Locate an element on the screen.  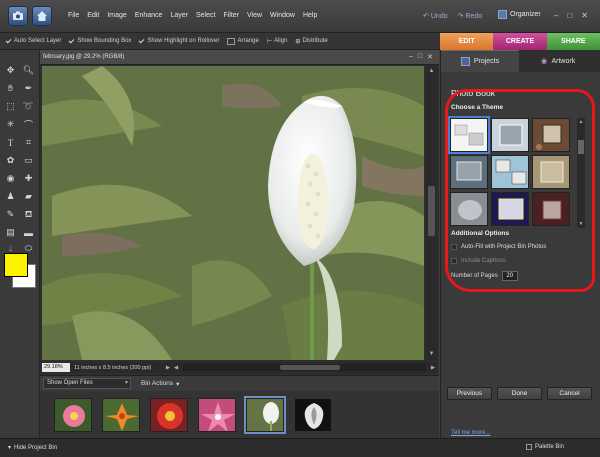
menu-file: File is located at coordinates (73, 15).